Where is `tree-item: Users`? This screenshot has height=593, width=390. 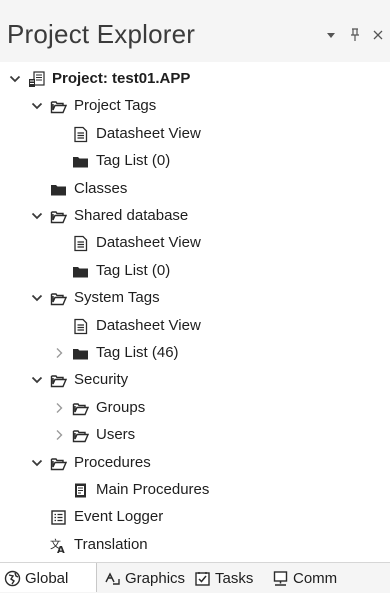 tree-item: Users is located at coordinates (195, 435).